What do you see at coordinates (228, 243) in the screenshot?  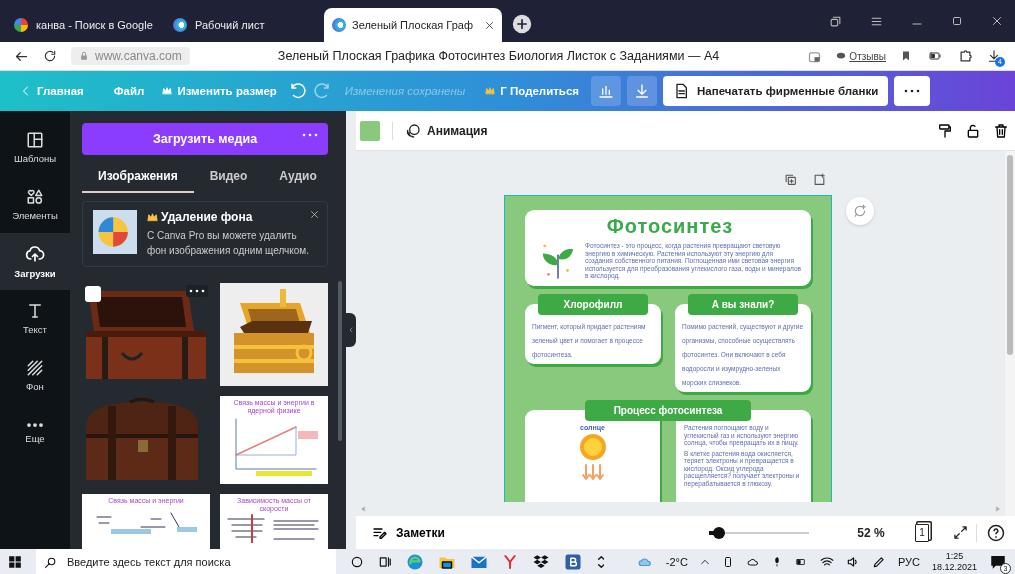 I see `promo-text: С Canva Pro вы можете удалить фон изображения одним щелчком.` at bounding box center [228, 243].